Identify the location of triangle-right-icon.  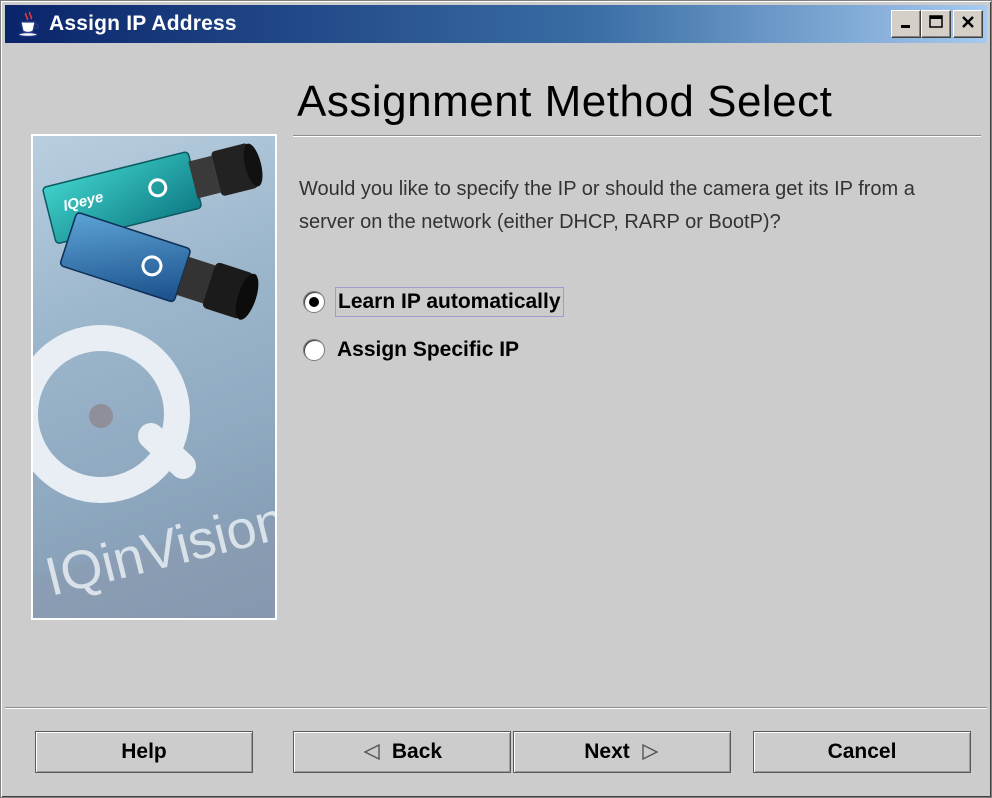
(650, 752).